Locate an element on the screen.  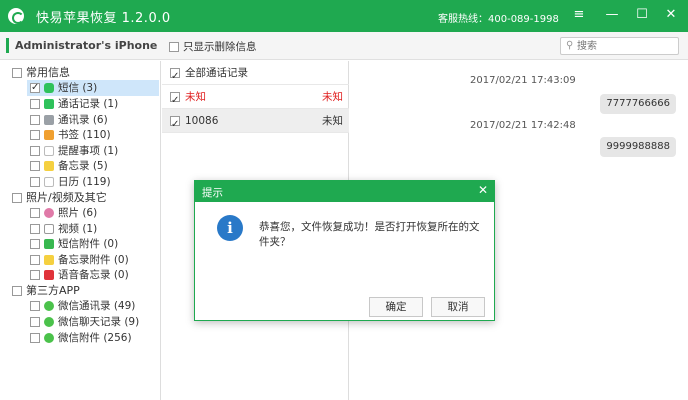
item-label: 短信 (3) is located at coordinates (78, 88).